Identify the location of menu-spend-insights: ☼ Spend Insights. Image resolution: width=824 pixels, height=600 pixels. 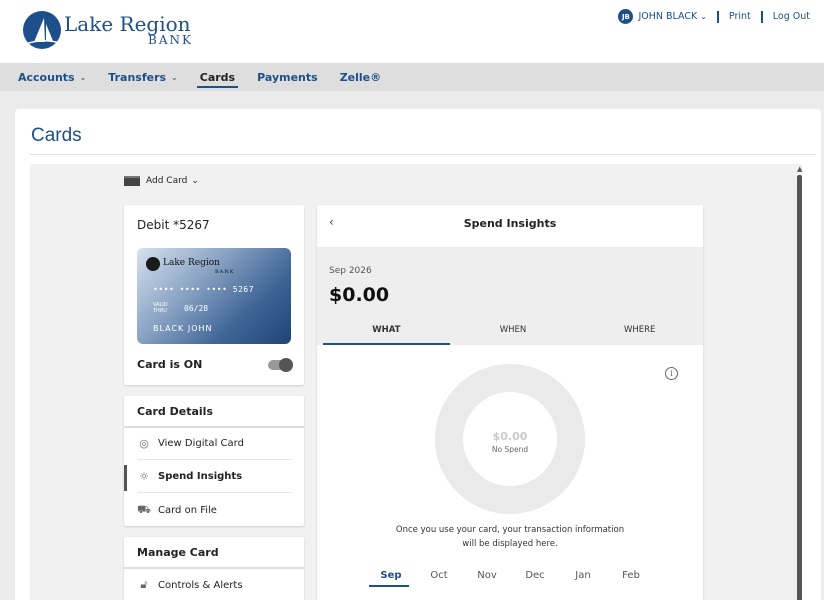
(214, 477).